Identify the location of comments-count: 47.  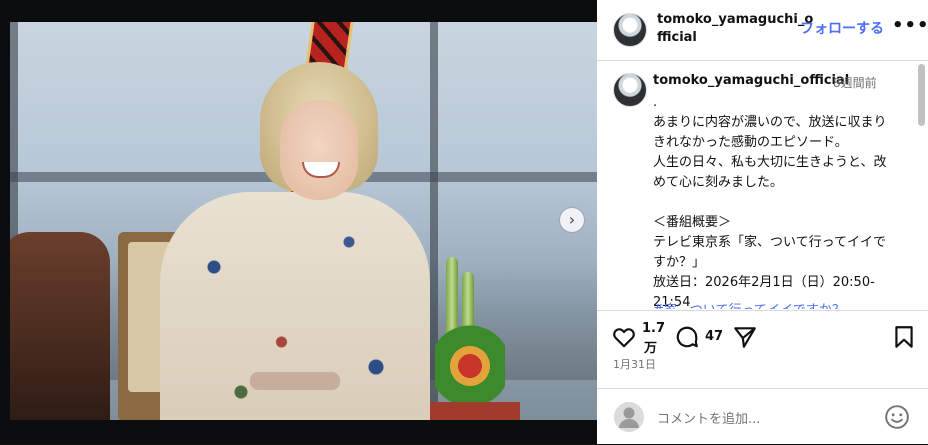
(714, 336).